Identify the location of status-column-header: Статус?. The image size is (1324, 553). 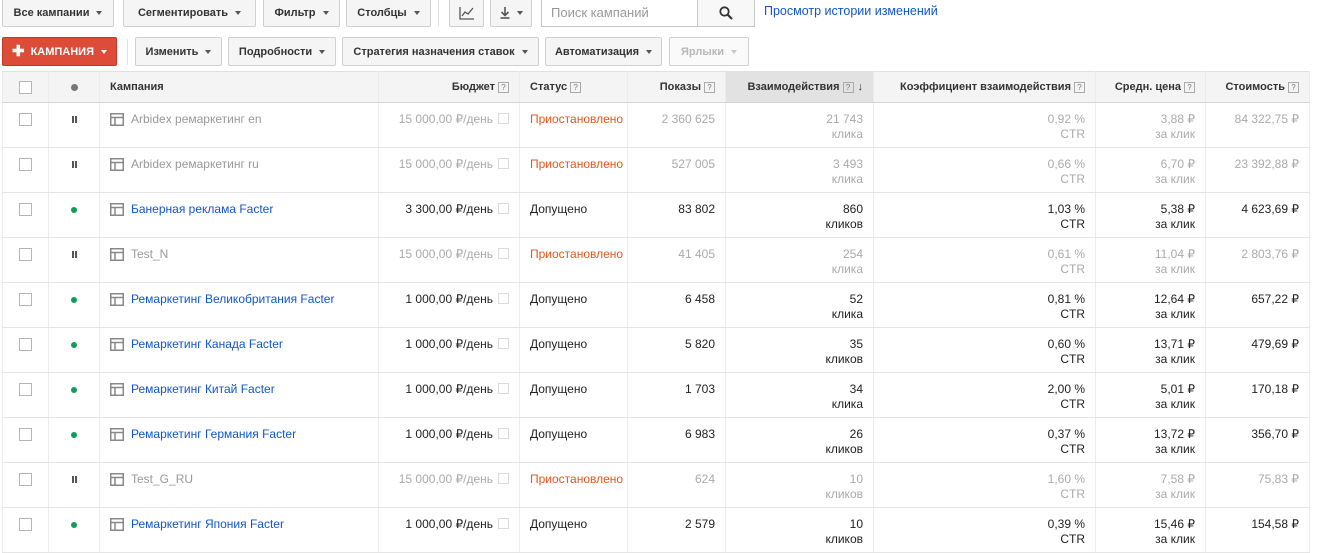
(573, 87).